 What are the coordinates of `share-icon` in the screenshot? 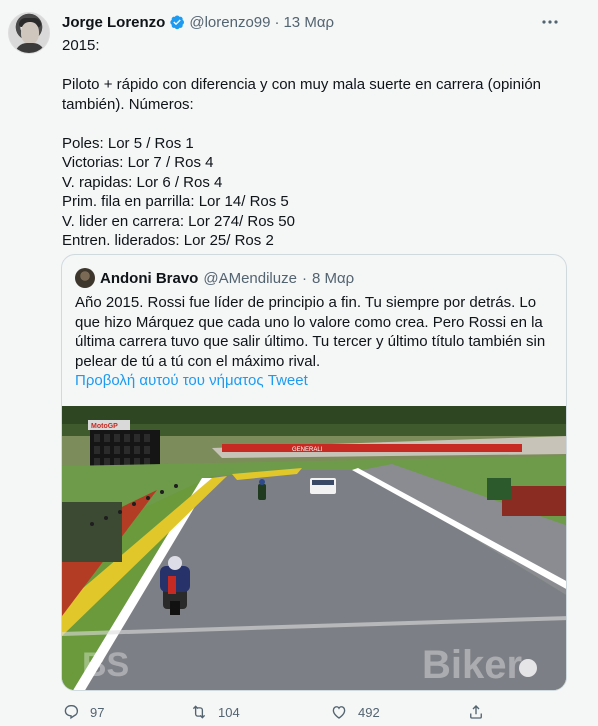 It's located at (476, 712).